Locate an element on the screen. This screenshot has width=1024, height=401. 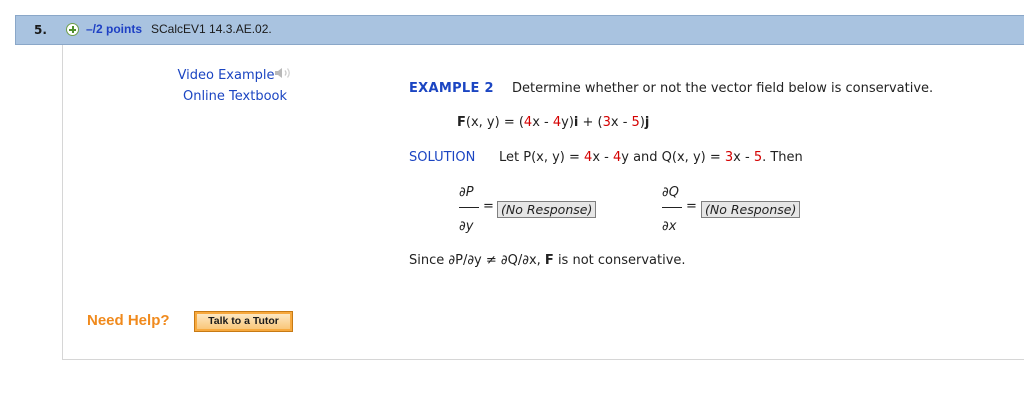
example-label: EXAMPLE 2 is located at coordinates (451, 88).